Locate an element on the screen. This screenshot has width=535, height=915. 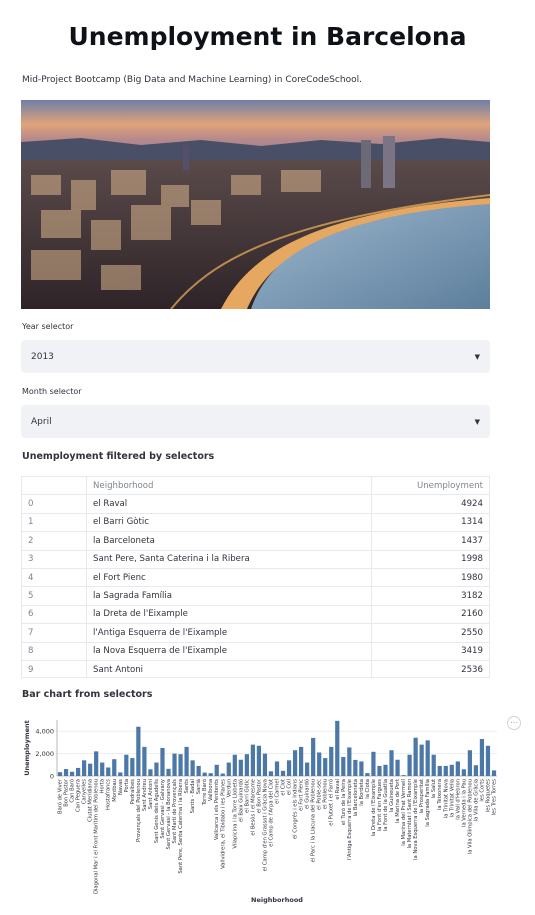
x-tick-label: el Camp d'en Grassot i Gràcia Nova is located at coordinates (264, 825).